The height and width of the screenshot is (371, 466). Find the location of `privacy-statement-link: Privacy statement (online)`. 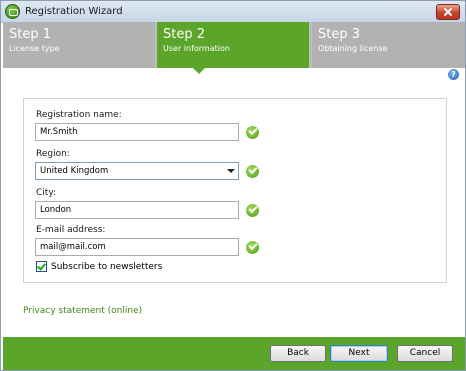

privacy-statement-link: Privacy statement (online) is located at coordinates (82, 311).